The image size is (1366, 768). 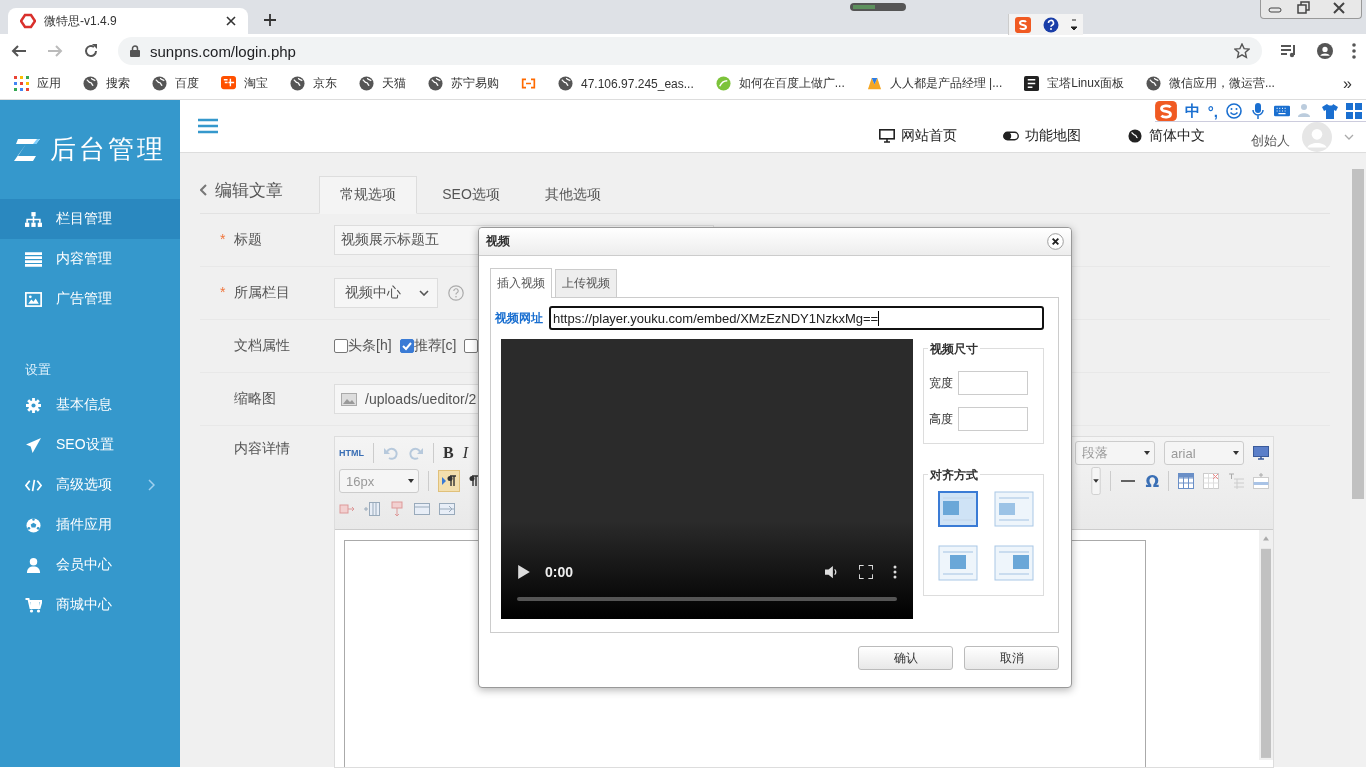 I want to click on panel-icon, so click(x=1032, y=83).